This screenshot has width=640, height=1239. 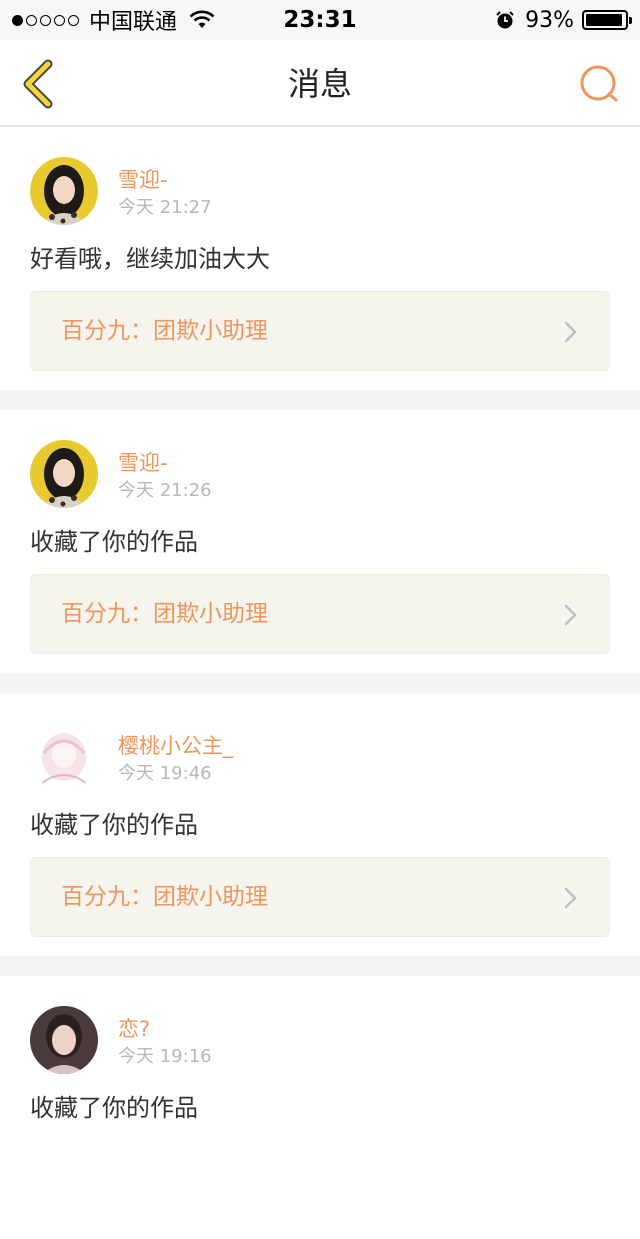 What do you see at coordinates (165, 1056) in the screenshot?
I see `timestamp: 今天 19:16` at bounding box center [165, 1056].